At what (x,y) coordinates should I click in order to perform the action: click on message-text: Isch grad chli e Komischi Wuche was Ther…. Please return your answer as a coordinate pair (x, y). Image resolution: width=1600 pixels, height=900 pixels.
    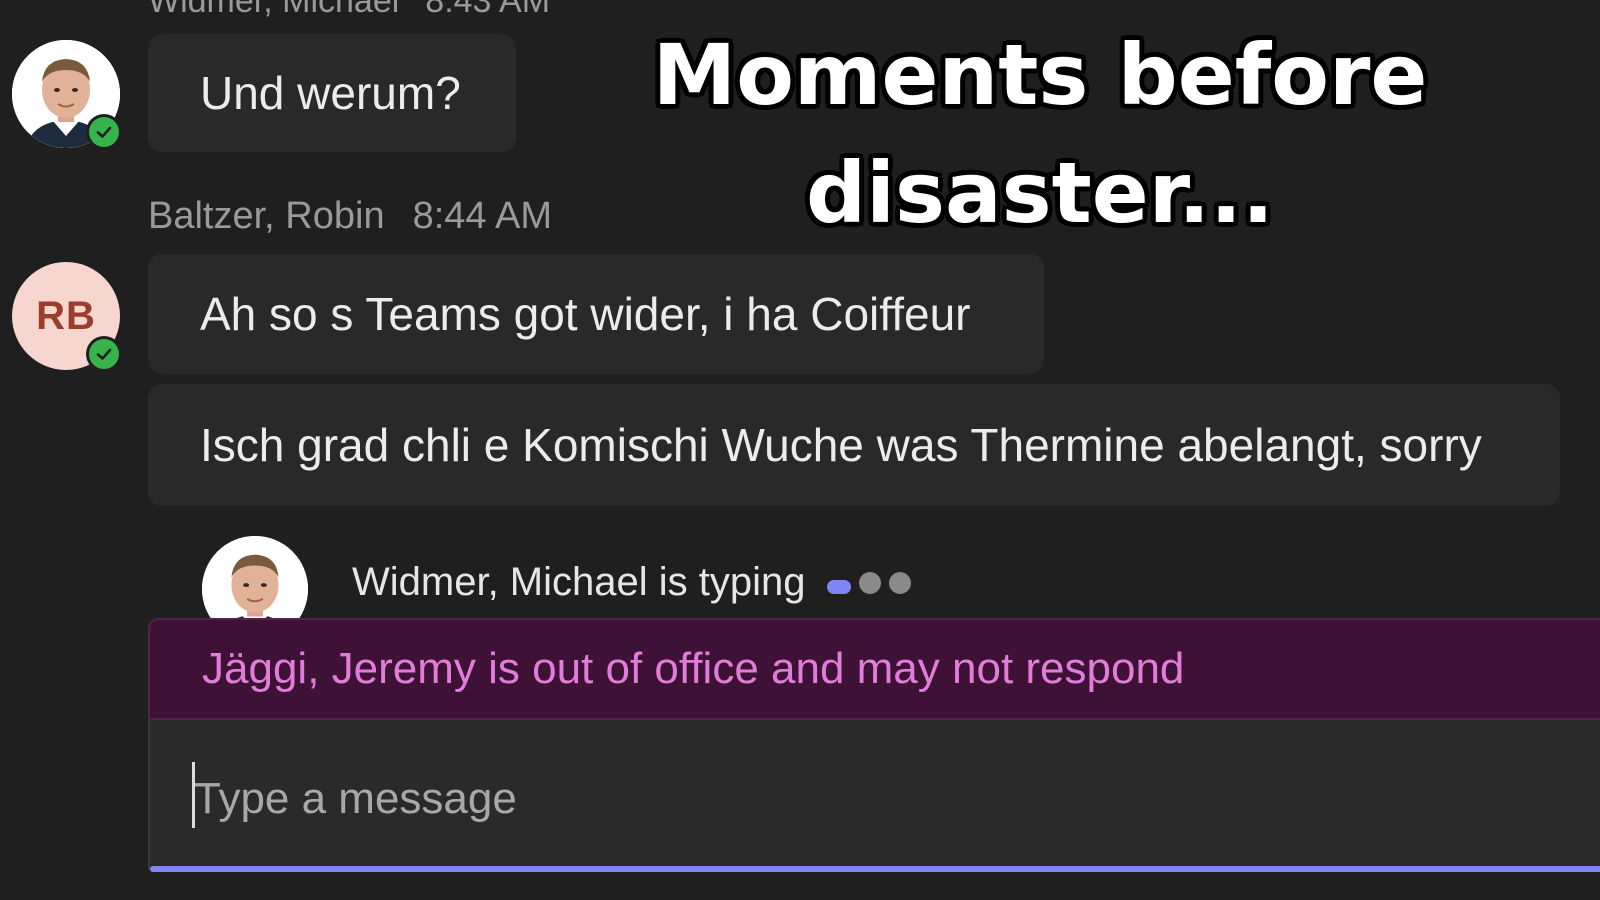
    Looking at the image, I should click on (841, 445).